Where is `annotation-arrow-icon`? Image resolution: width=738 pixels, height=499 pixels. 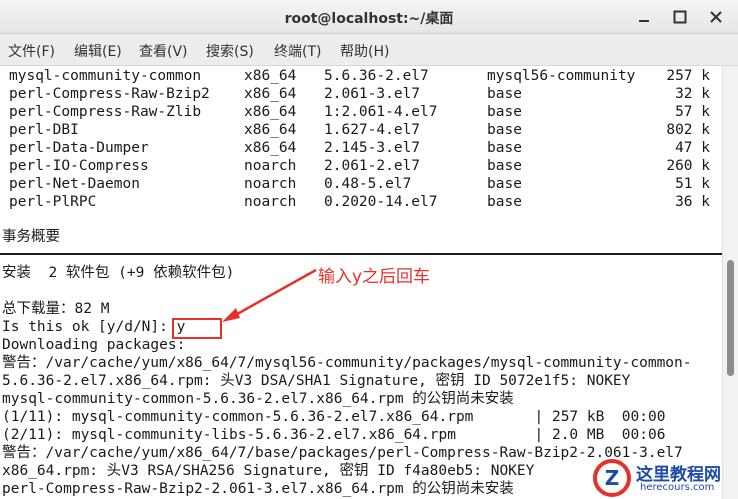
annotation-arrow-icon is located at coordinates (269, 295).